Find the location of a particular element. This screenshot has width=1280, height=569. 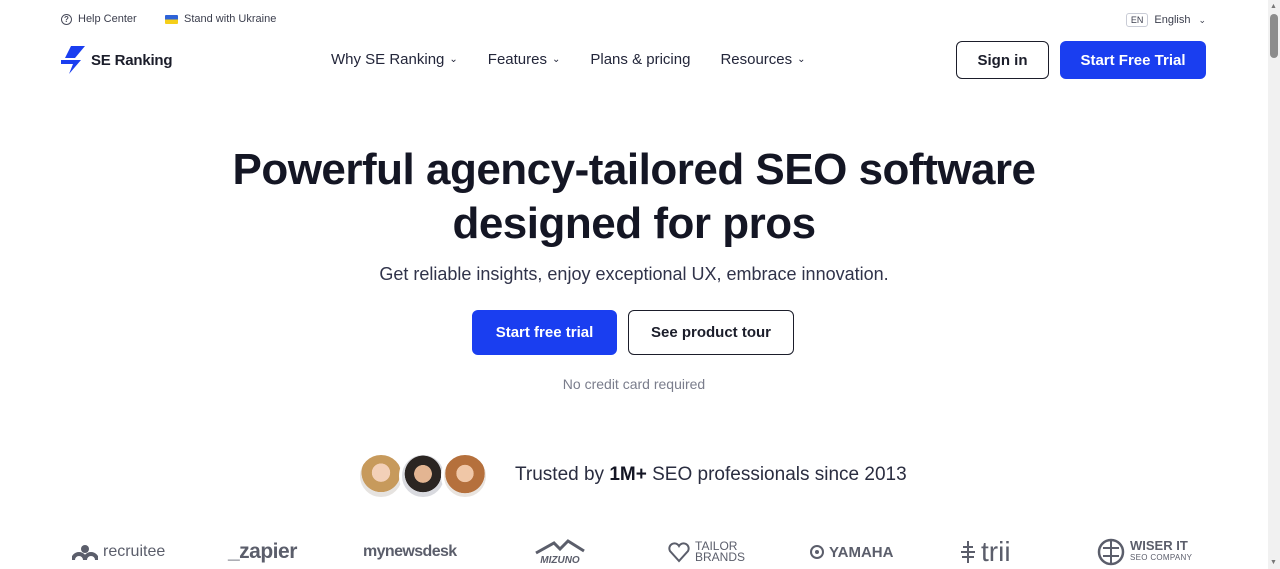

tailor-brands-logo: TAILOR BRANDS is located at coordinates (706, 550).